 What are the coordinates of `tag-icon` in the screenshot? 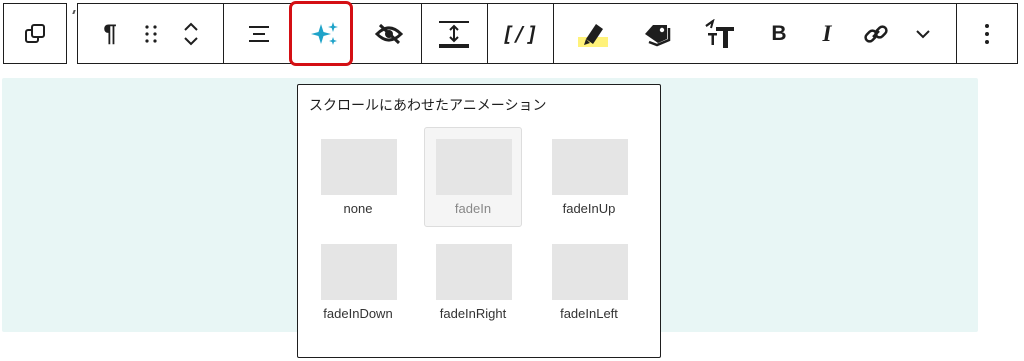 It's located at (658, 35).